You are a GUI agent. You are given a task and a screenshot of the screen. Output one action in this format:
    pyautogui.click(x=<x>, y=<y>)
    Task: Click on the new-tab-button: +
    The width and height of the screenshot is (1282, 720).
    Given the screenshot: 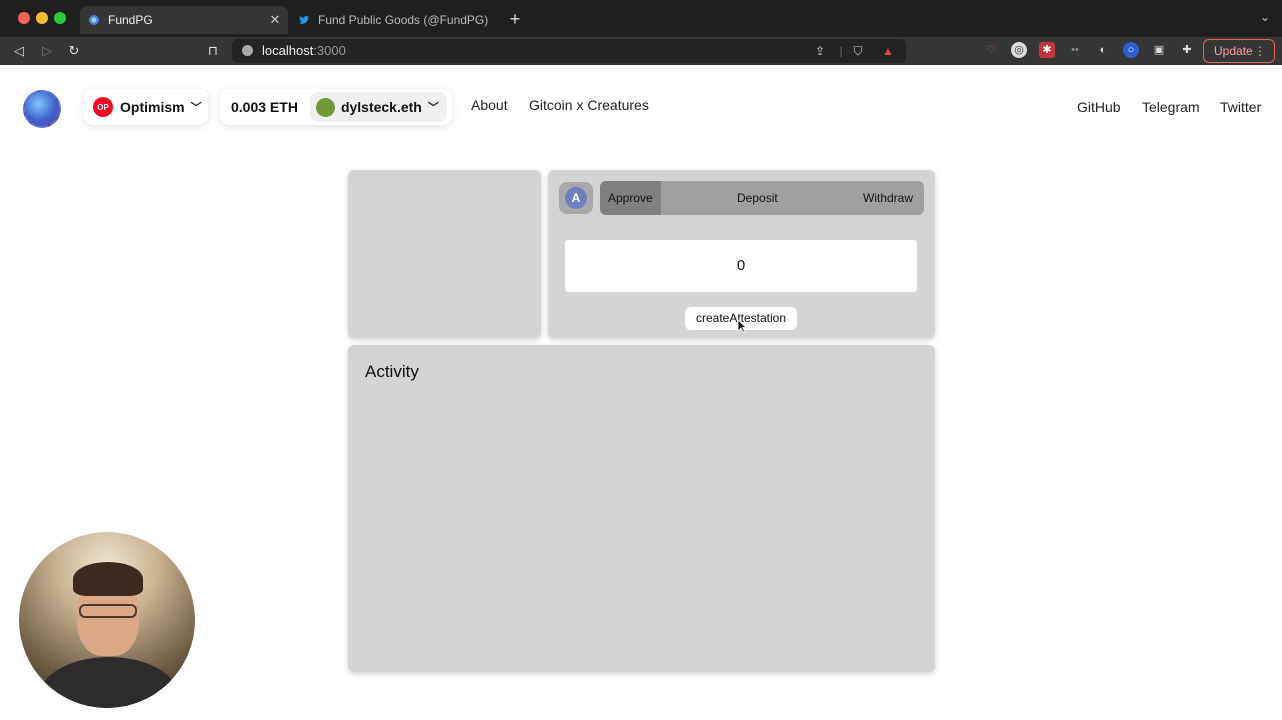 What is the action you would take?
    pyautogui.click(x=515, y=19)
    